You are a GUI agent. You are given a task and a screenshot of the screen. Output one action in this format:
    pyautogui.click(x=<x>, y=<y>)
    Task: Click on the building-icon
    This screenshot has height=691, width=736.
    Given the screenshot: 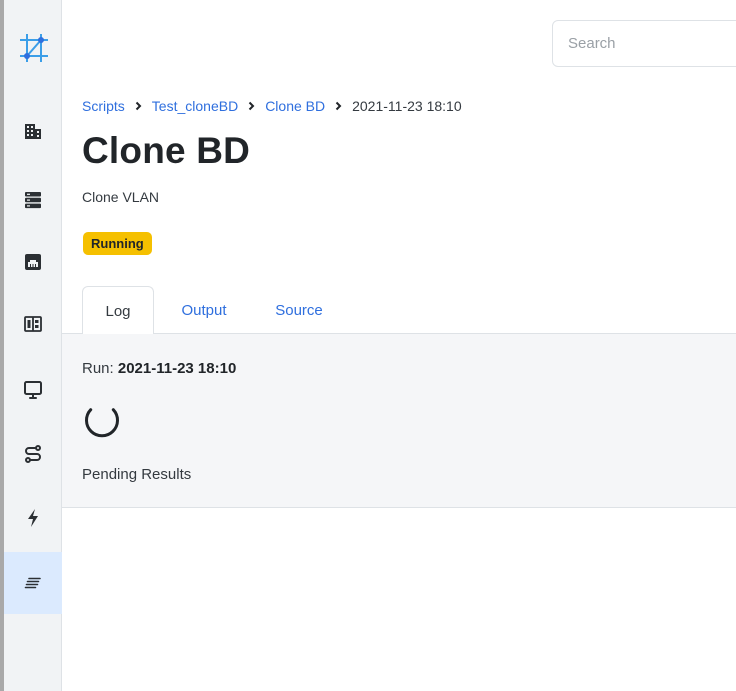 What is the action you would take?
    pyautogui.click(x=33, y=131)
    